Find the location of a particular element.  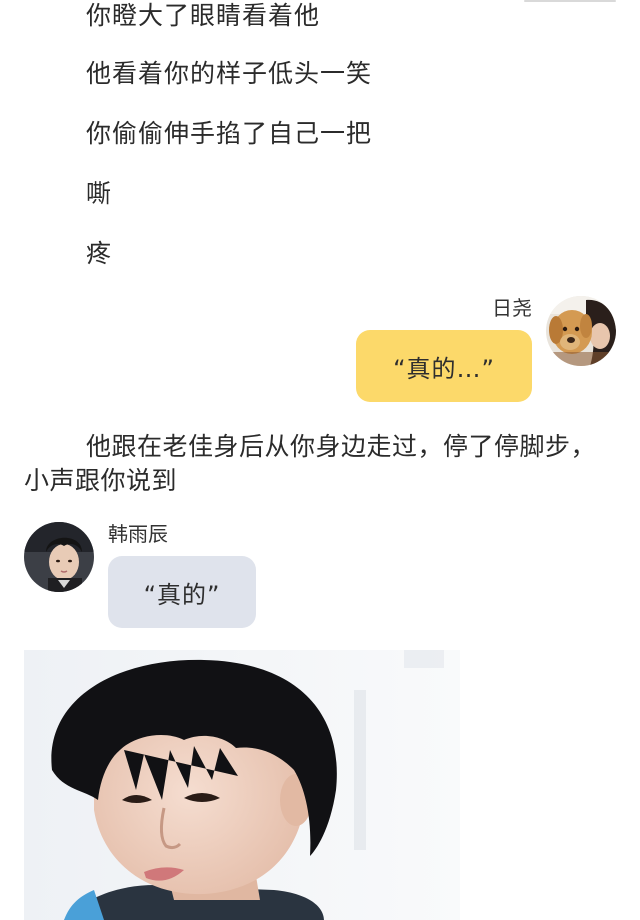

dog-and-girl-avatar-icon is located at coordinates (581, 331).